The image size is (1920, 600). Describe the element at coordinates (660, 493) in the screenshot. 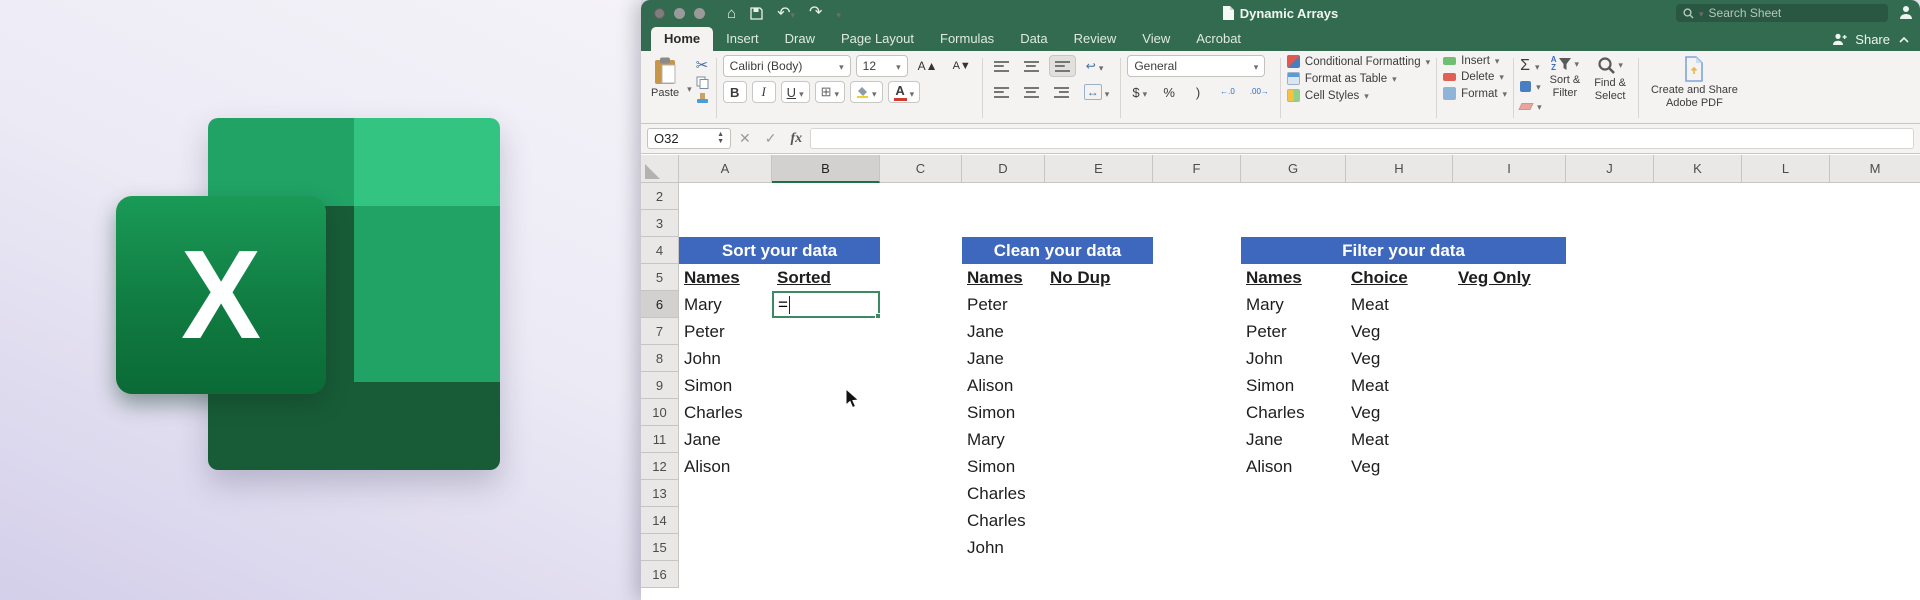

I see `row-header-13: 13` at that location.